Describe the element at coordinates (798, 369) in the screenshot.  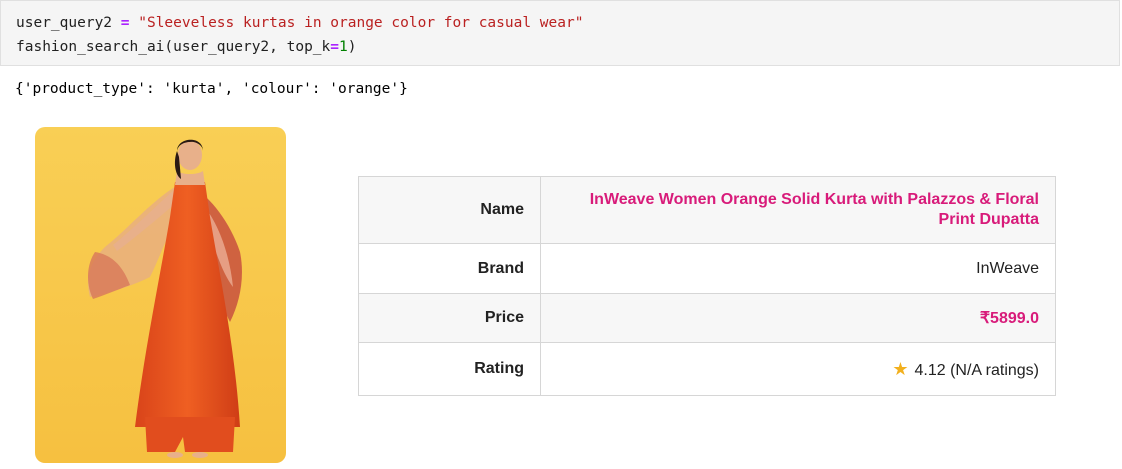
I see `rating-cell: ★ 4.12 (N/A ratings)` at that location.